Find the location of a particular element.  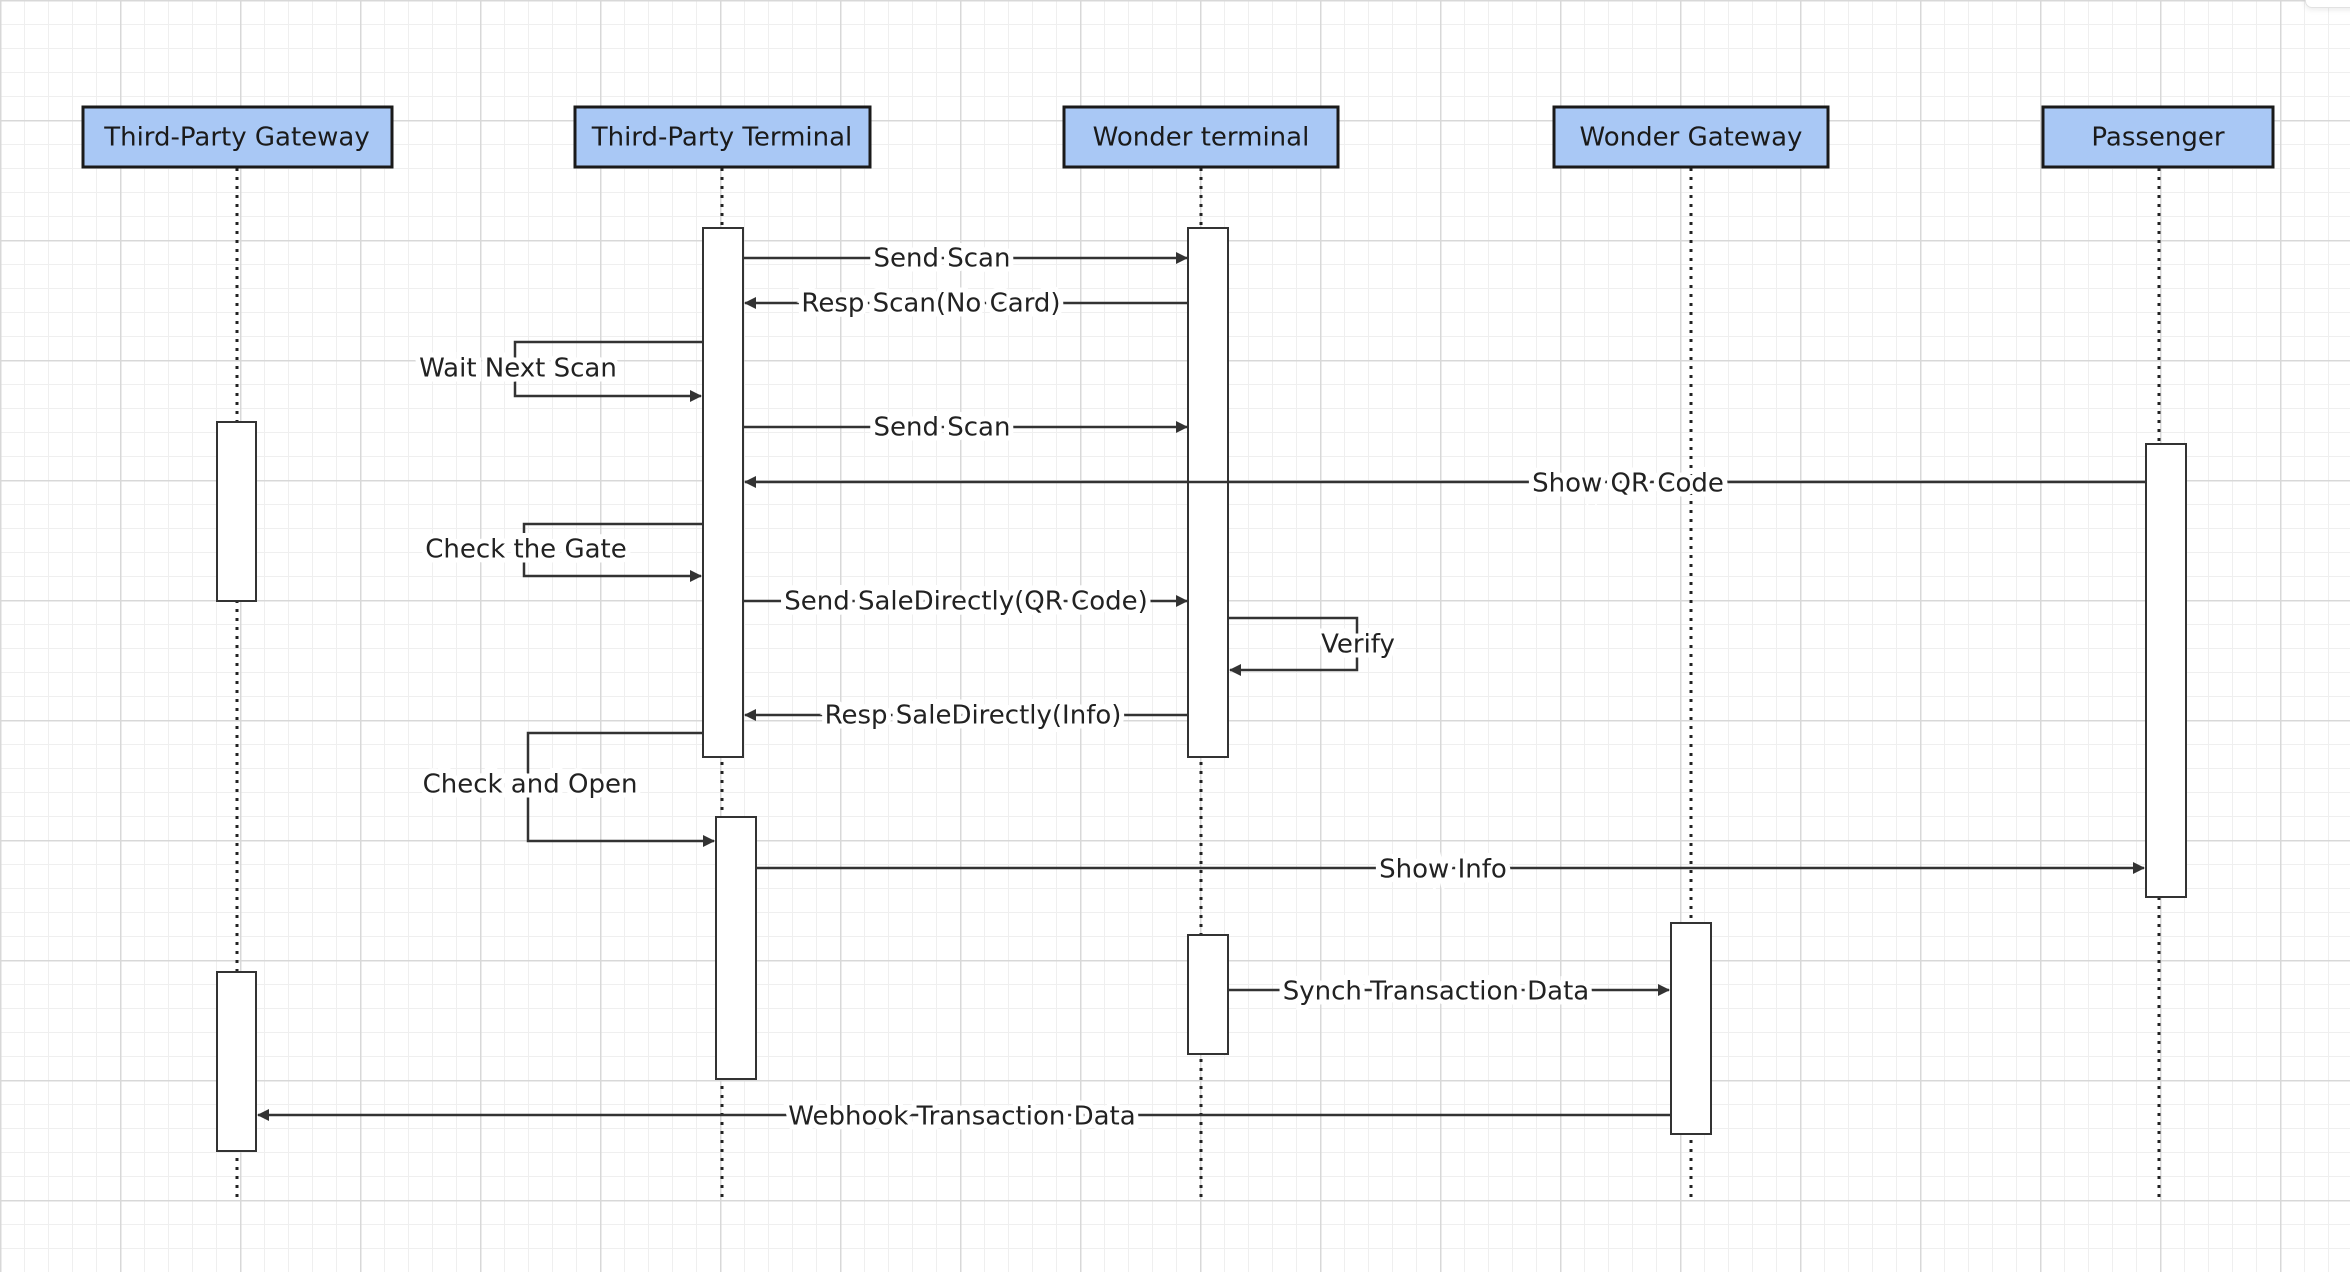

label-resp-sale: Resp SaleDirectly(Info) is located at coordinates (973, 716).